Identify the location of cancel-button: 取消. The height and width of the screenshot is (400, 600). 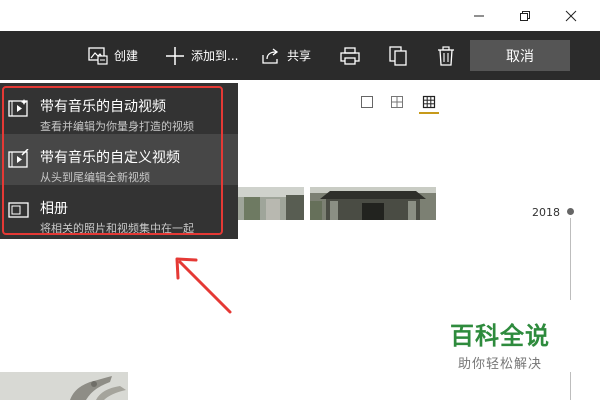
(520, 55).